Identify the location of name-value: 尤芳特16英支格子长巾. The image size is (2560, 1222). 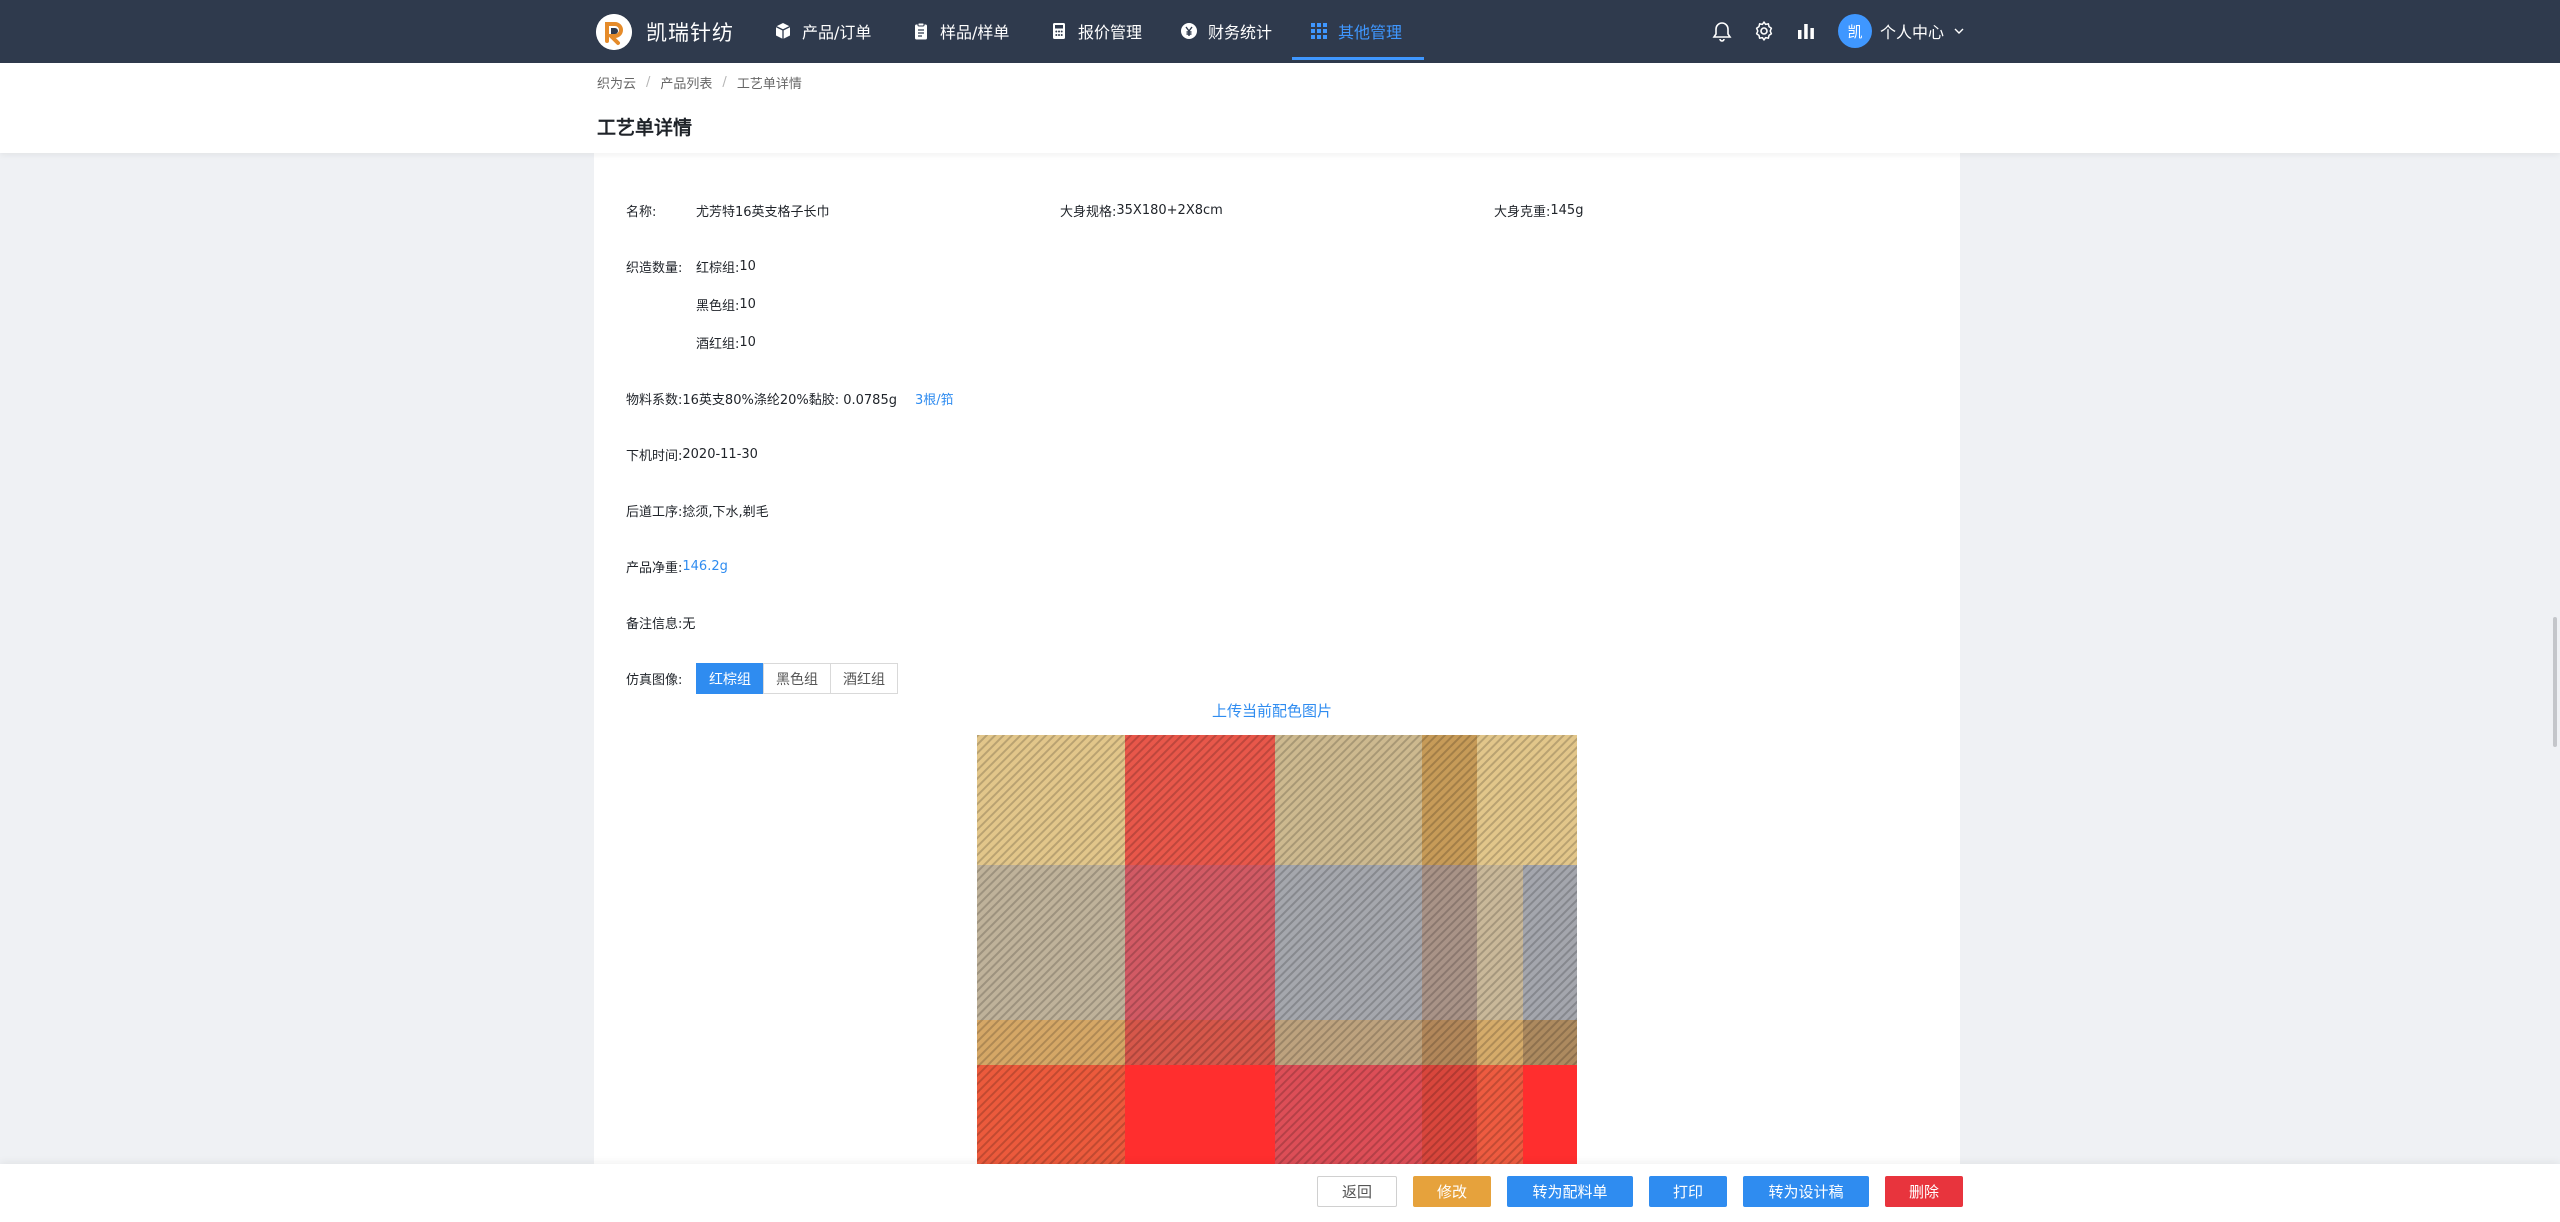
(763, 212).